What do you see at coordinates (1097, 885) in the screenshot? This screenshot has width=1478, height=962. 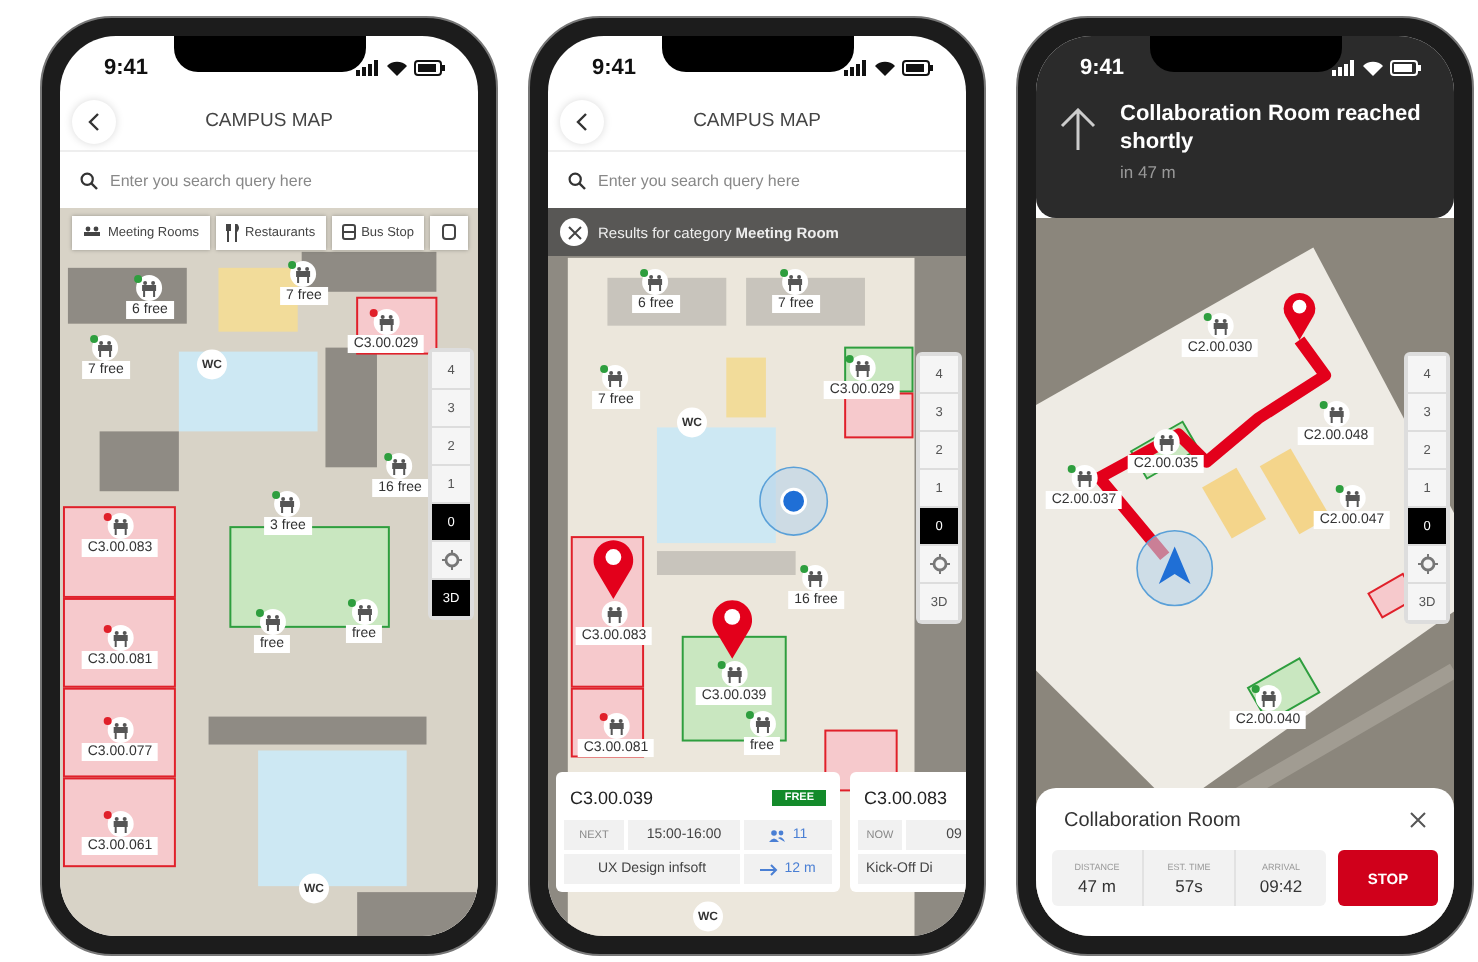 I see `stat-value: 47 m` at bounding box center [1097, 885].